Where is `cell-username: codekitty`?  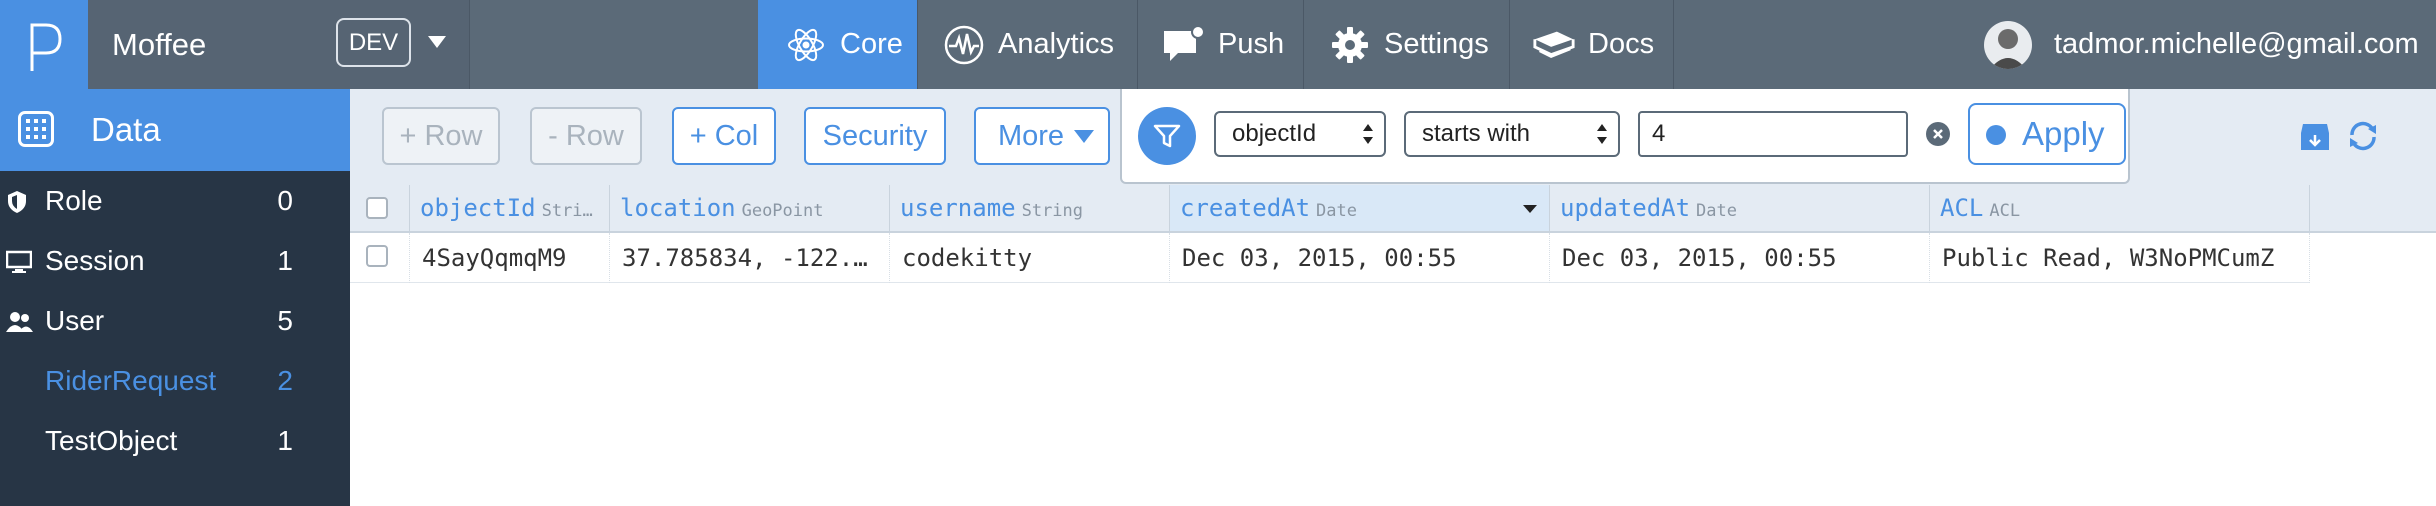 cell-username: codekitty is located at coordinates (1030, 258).